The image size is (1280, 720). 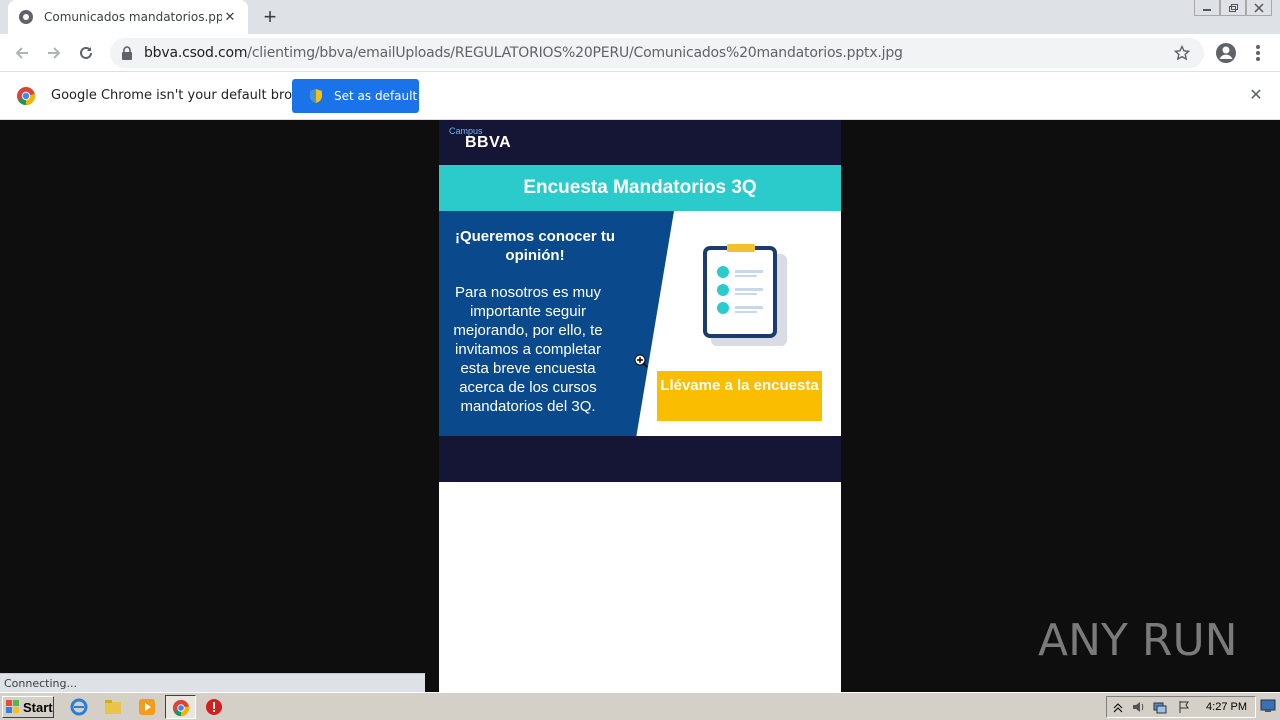 I want to click on shield-icon, so click(x=316, y=96).